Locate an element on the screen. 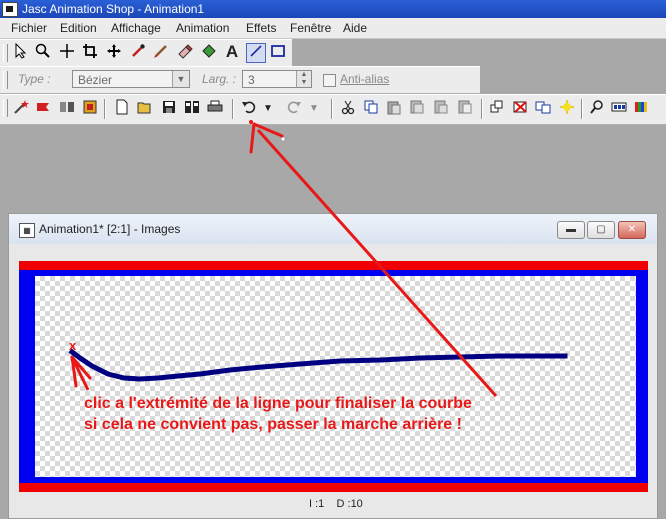 The image size is (666, 519). paste-frame-icon is located at coordinates (417, 109).